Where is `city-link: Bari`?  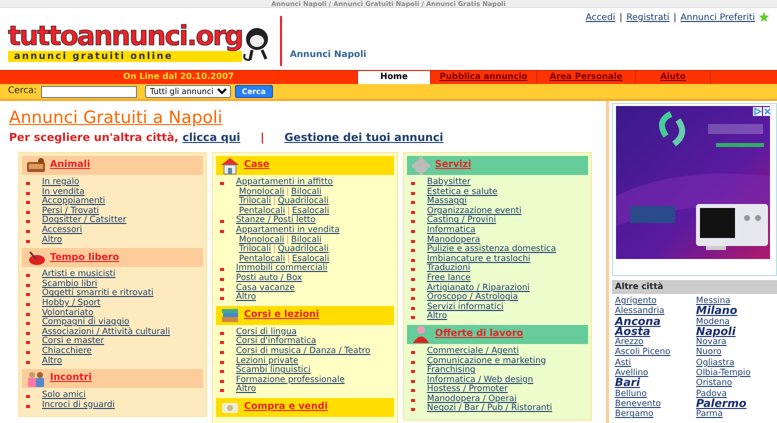 city-link: Bari is located at coordinates (627, 383).